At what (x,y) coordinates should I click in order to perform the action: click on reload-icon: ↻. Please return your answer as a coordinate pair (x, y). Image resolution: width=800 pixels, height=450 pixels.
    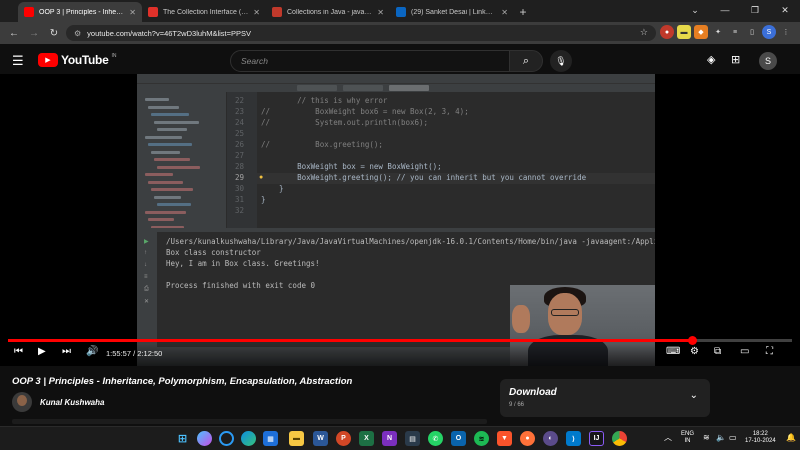
    Looking at the image, I should click on (54, 33).